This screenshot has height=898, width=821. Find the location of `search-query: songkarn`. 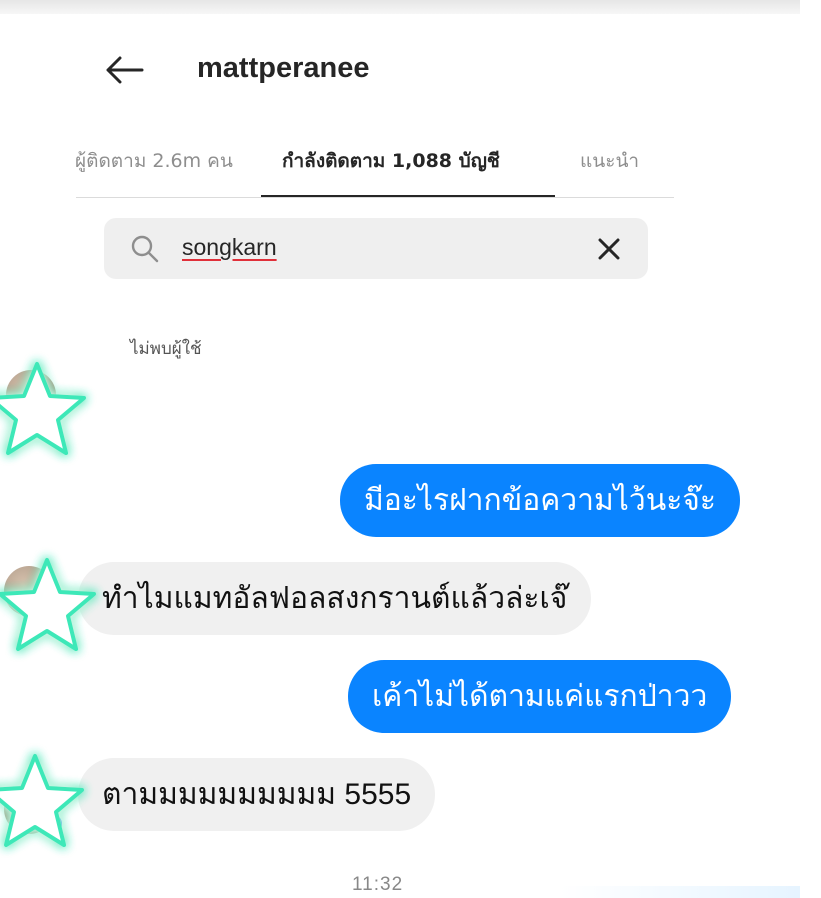

search-query: songkarn is located at coordinates (229, 247).